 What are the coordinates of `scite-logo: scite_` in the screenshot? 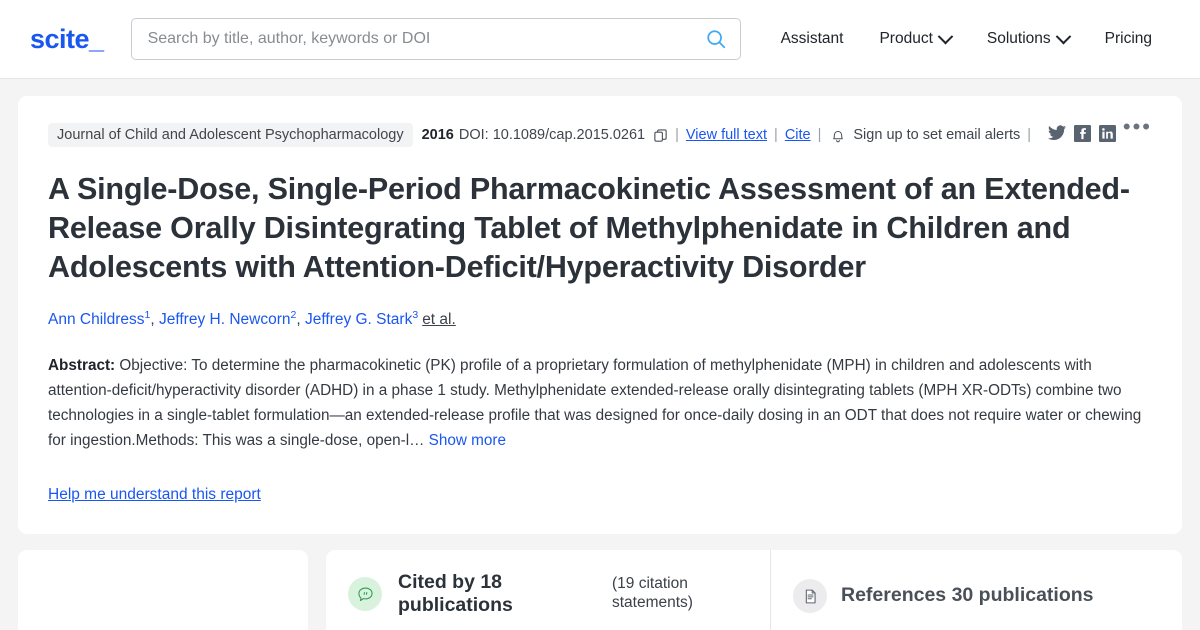 It's located at (67, 39).